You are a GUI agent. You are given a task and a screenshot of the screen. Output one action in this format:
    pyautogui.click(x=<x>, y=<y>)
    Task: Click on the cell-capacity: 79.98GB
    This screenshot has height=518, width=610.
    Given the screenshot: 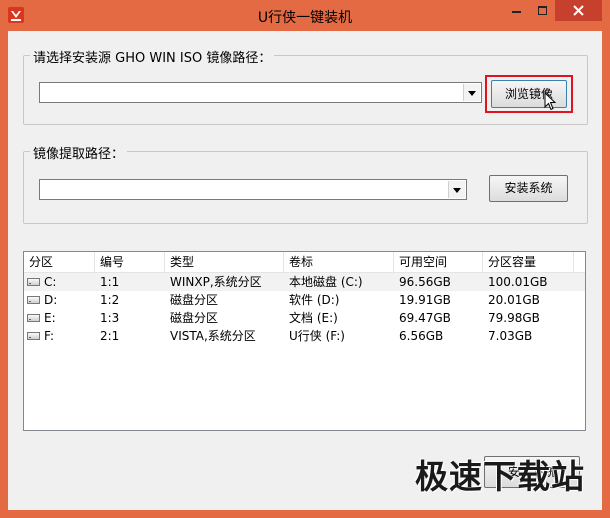 What is the action you would take?
    pyautogui.click(x=514, y=318)
    